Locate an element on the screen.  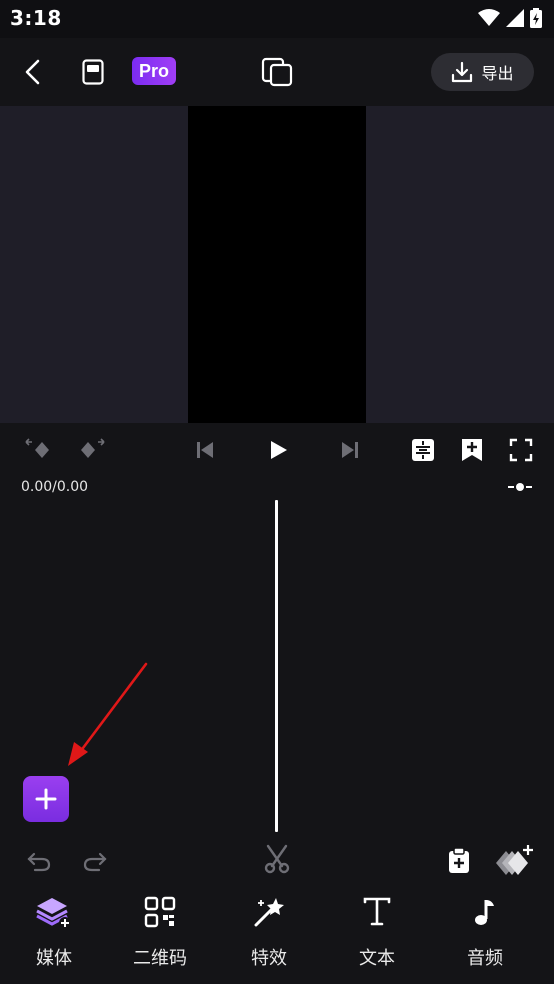
clipboard-add-icon is located at coordinates (459, 860).